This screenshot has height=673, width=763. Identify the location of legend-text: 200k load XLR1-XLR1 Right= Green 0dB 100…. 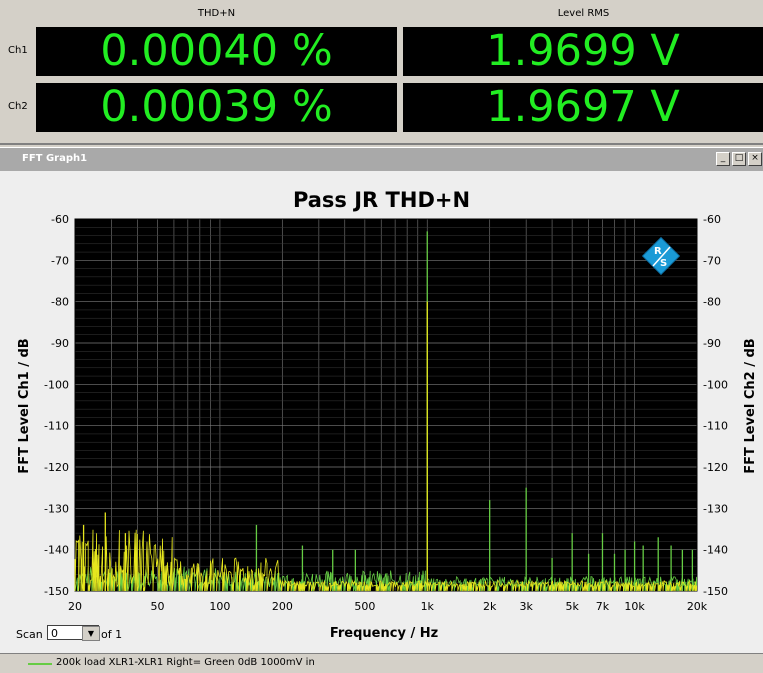
(185, 662).